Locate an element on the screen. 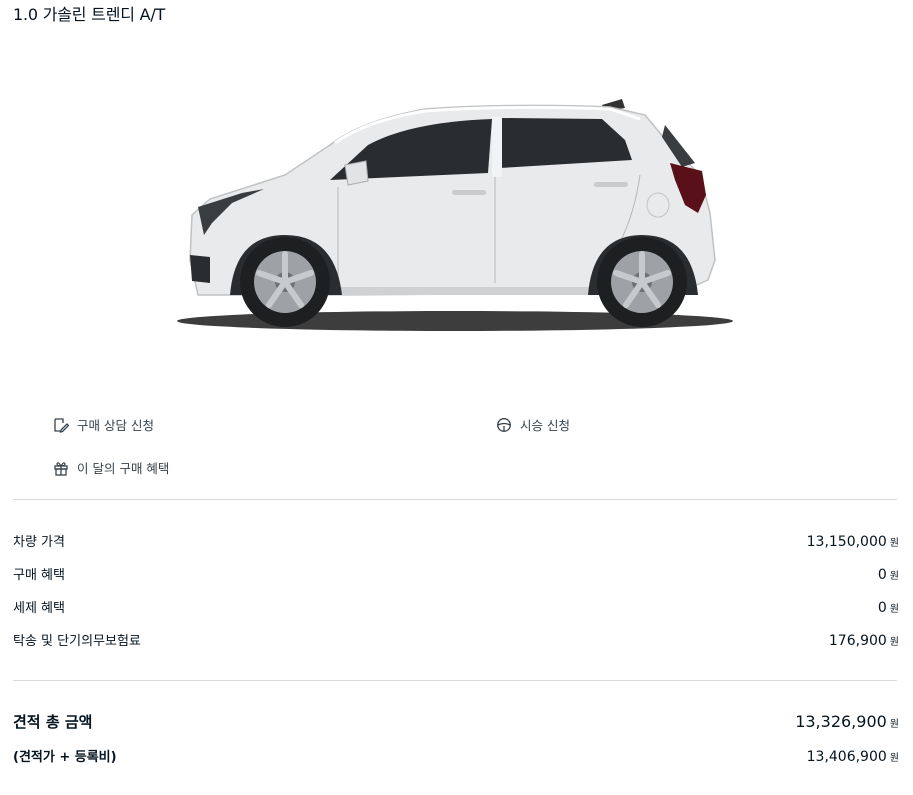 The height and width of the screenshot is (795, 913). price-row-label: 탁송 및 단기의무보험료 is located at coordinates (77, 641).